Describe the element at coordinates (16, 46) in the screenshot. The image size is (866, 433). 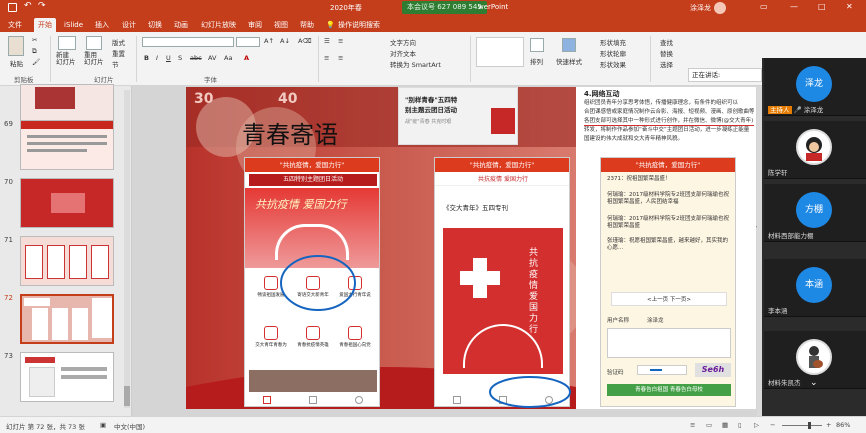
I see `paste-icon` at that location.